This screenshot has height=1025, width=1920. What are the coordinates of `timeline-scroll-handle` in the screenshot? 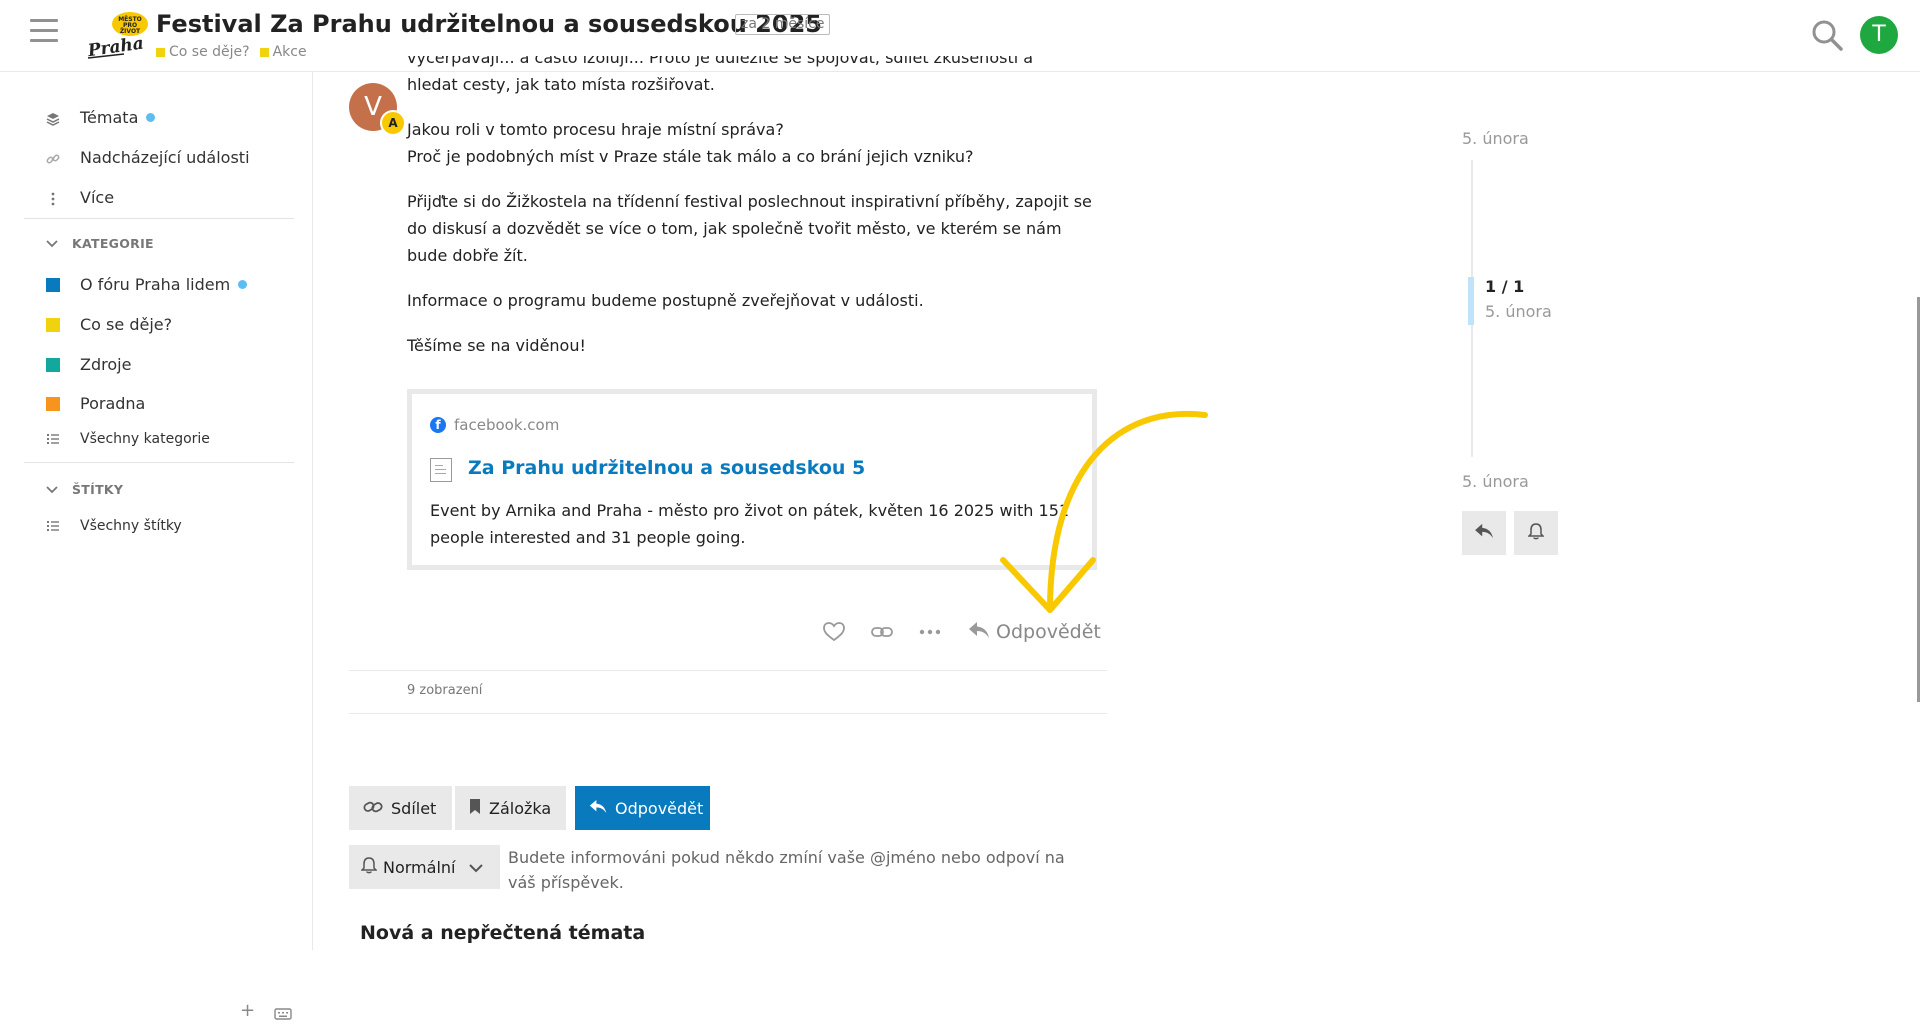 It's located at (1471, 301).